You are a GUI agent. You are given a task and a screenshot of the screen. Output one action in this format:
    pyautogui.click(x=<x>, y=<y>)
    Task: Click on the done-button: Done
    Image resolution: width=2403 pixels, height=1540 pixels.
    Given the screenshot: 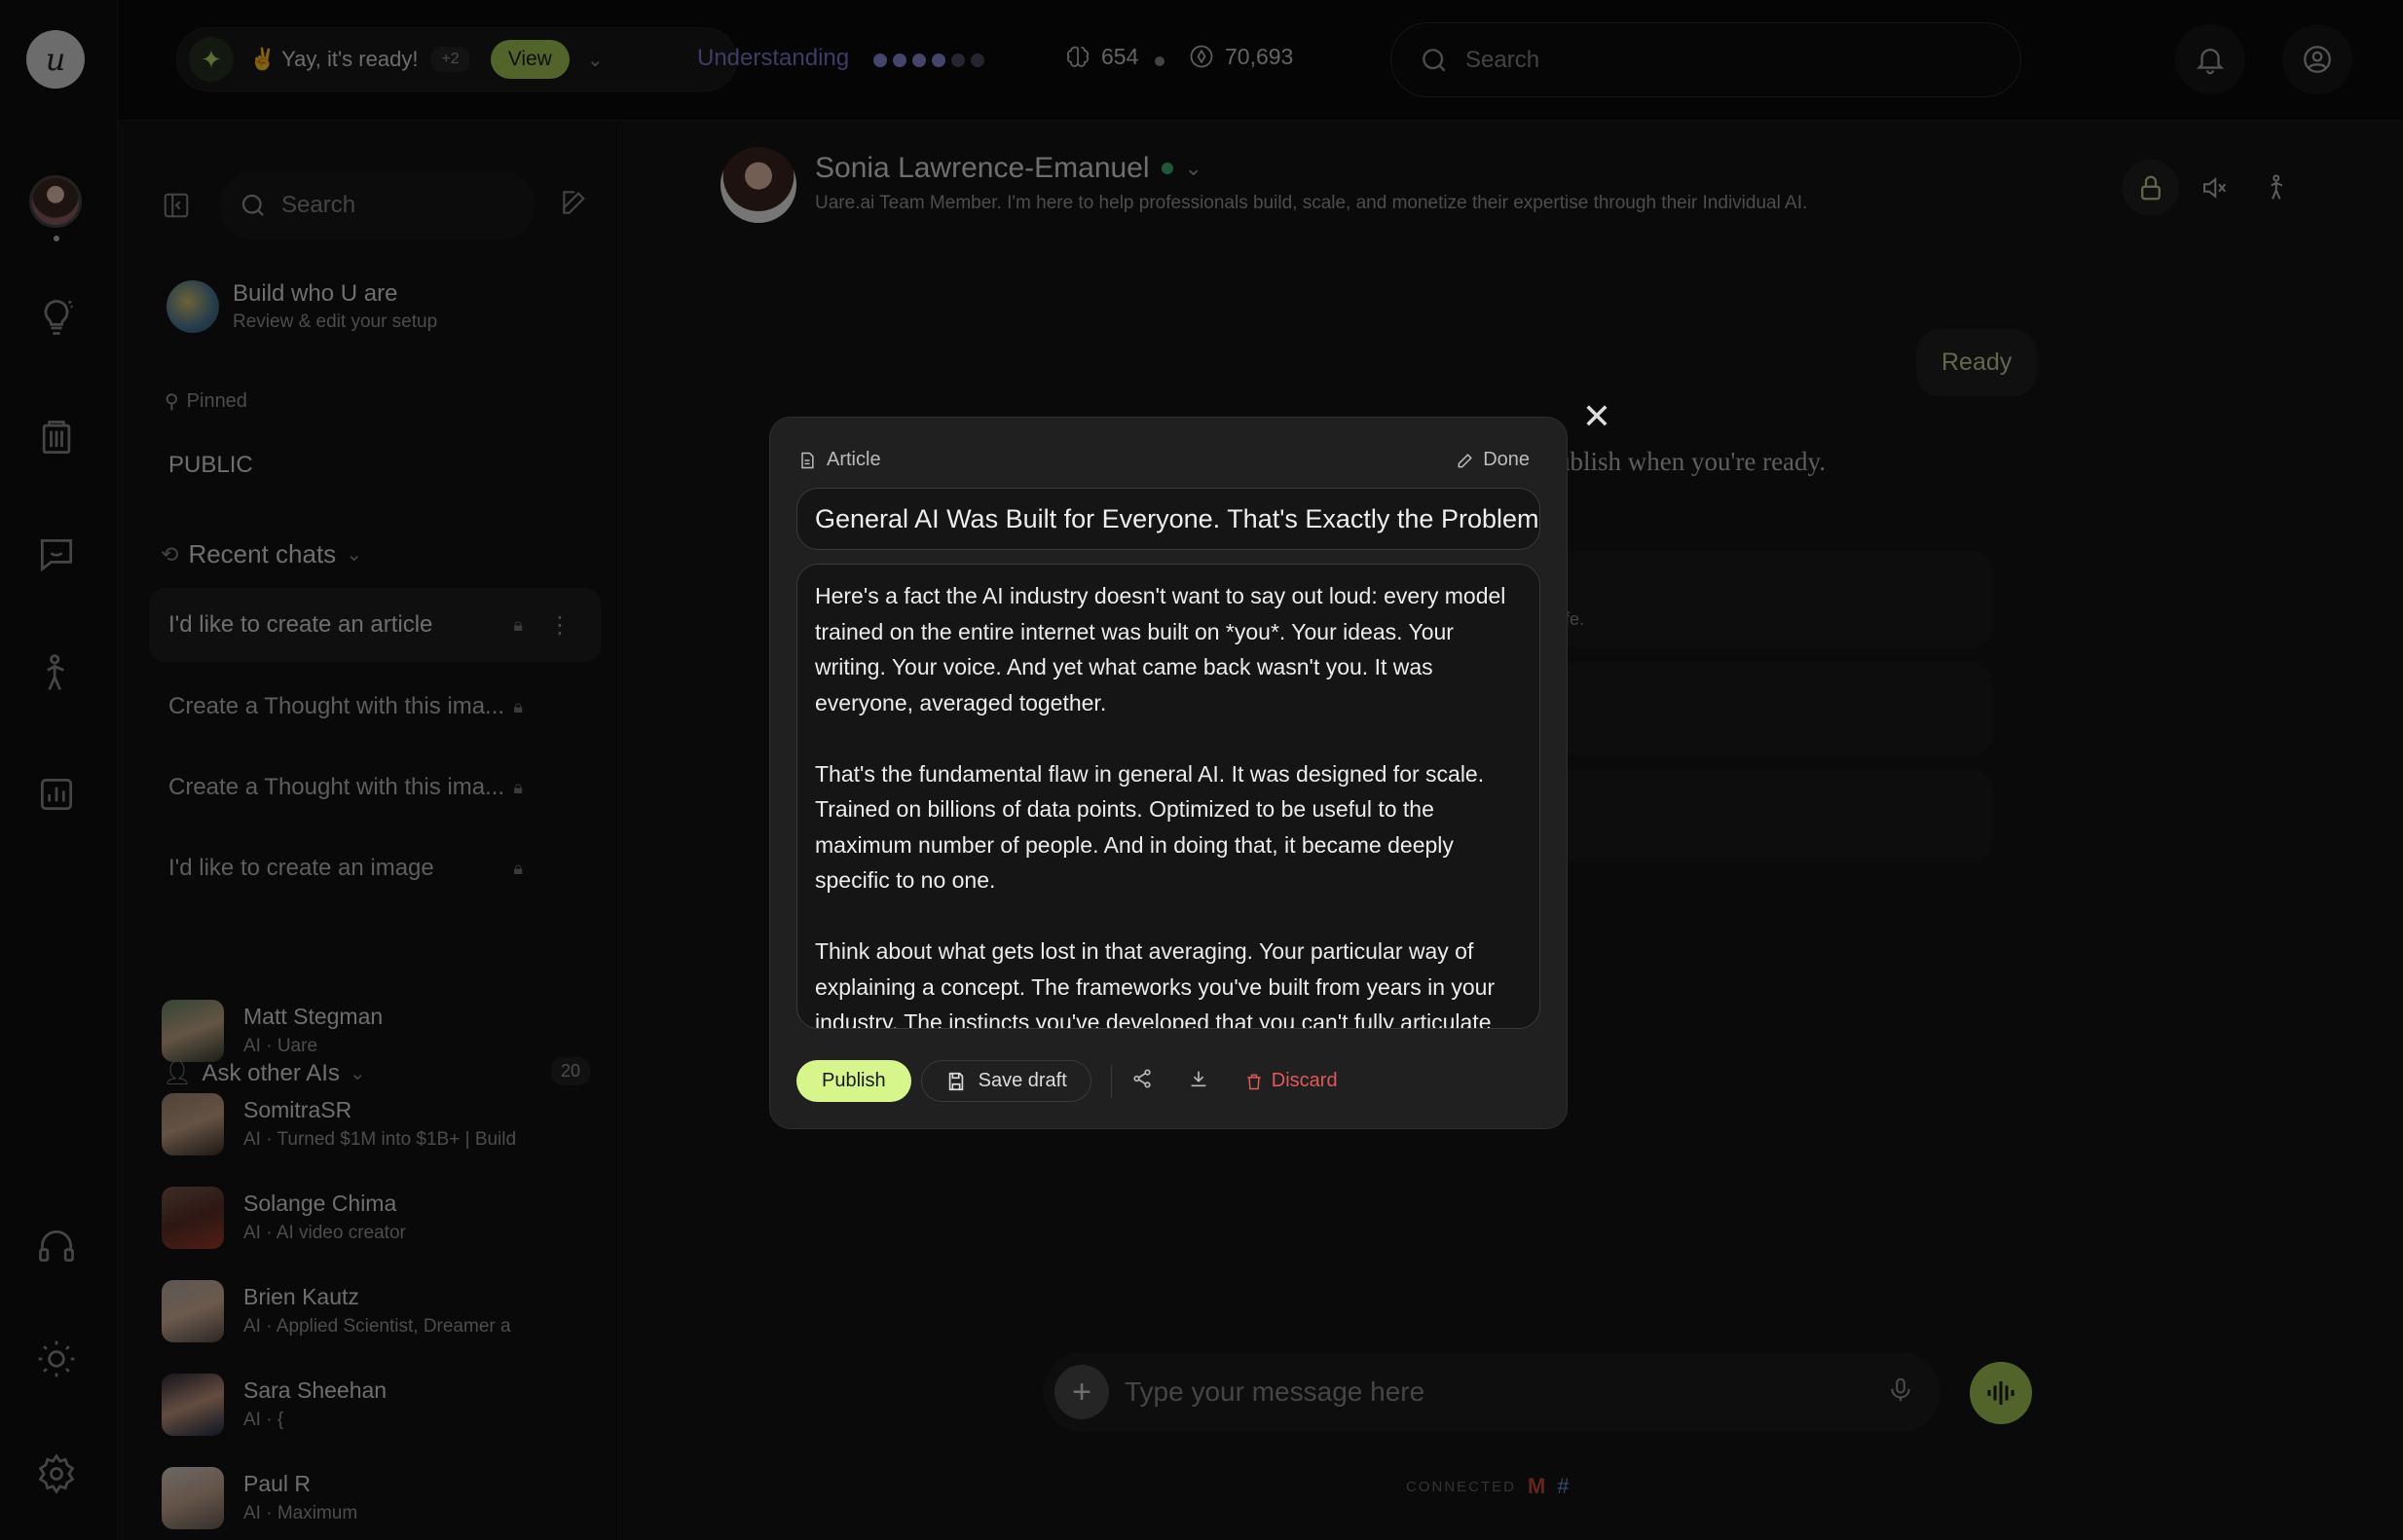 What is the action you would take?
    pyautogui.click(x=1493, y=460)
    